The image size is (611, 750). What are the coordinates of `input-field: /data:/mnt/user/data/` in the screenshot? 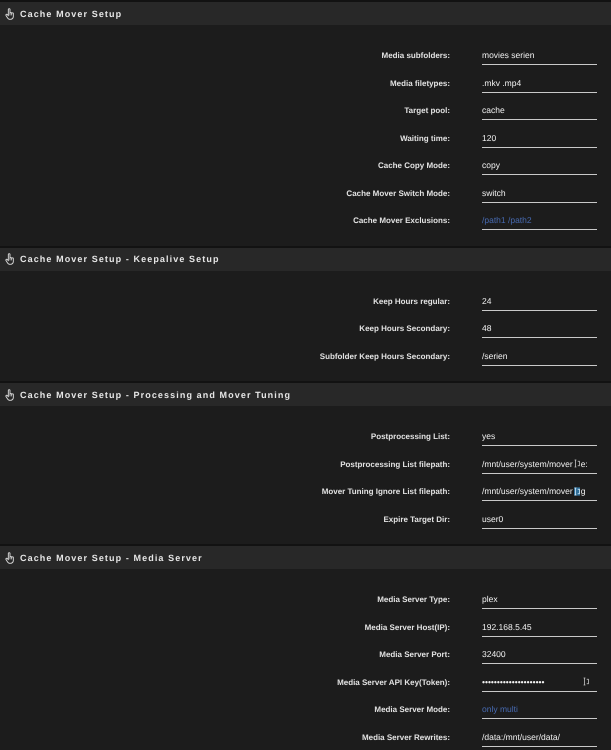 It's located at (539, 737).